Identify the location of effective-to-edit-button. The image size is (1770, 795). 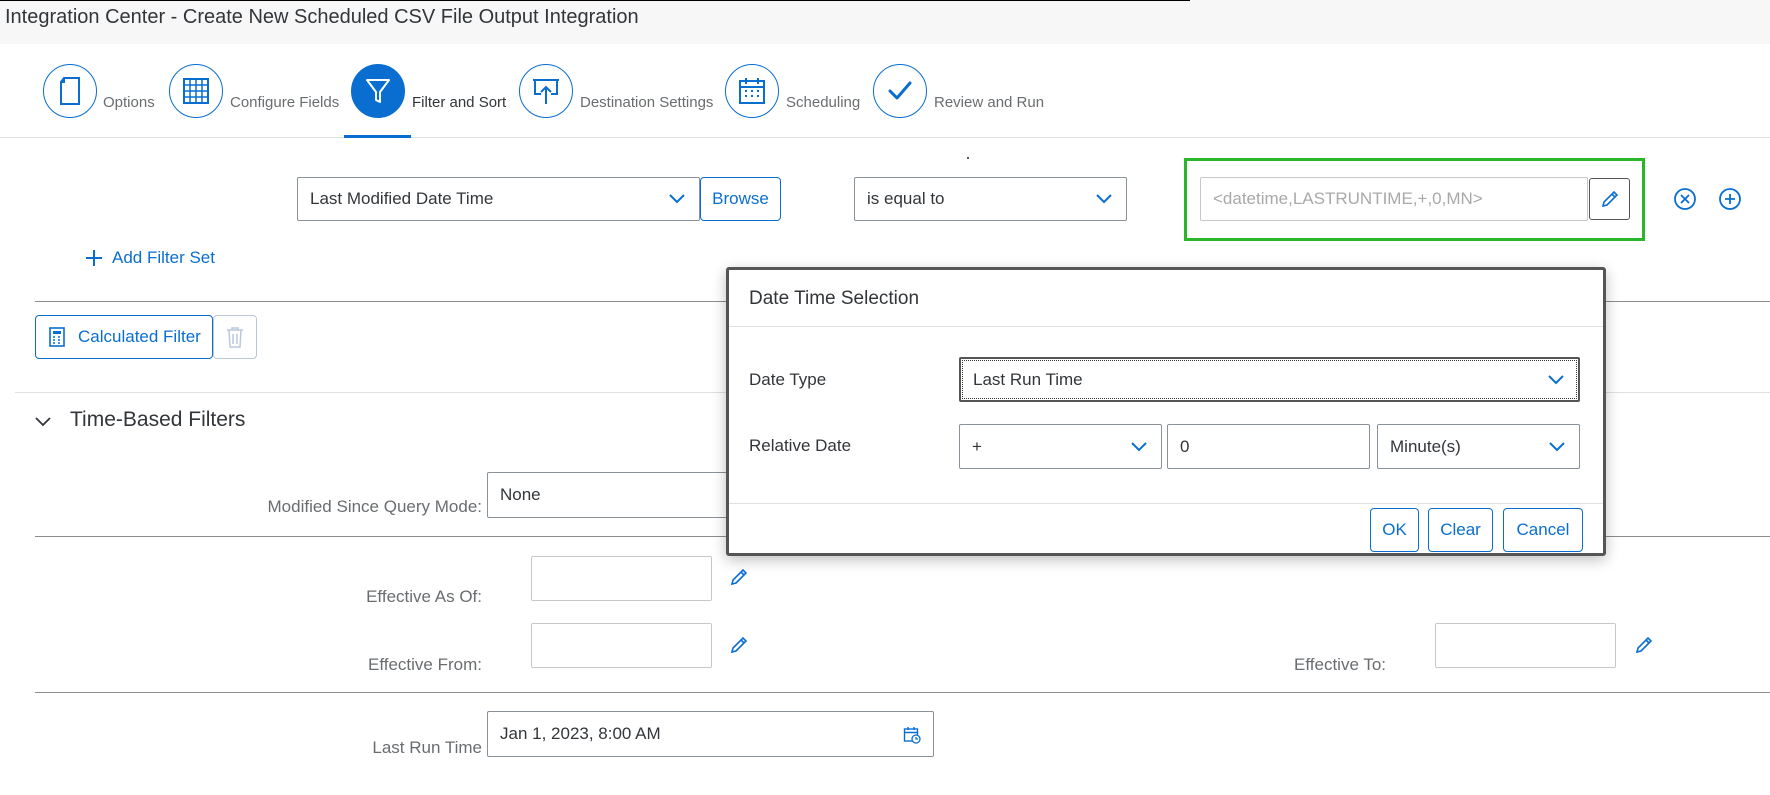
(1644, 645).